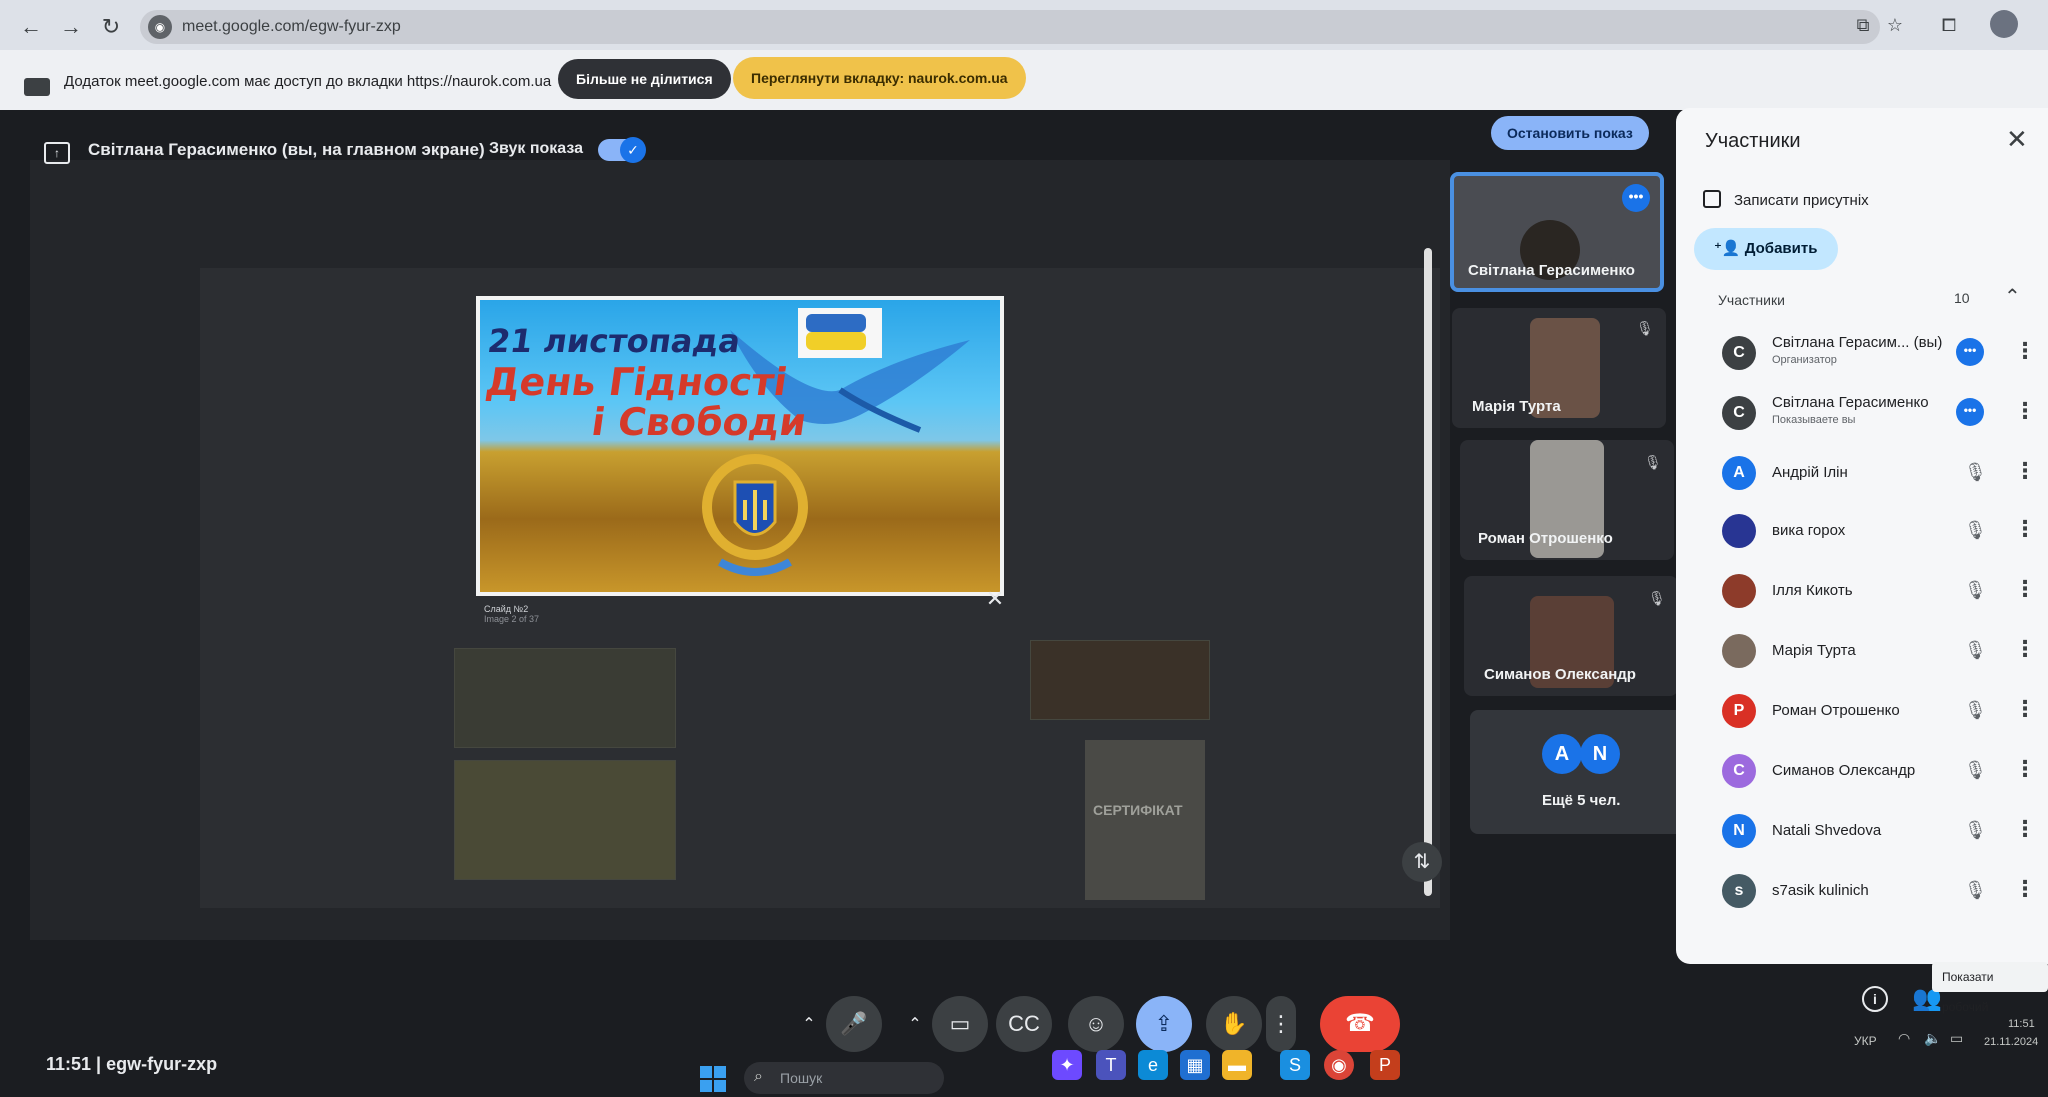  Describe the element at coordinates (2004, 24) in the screenshot. I see `profile-avatar` at that location.